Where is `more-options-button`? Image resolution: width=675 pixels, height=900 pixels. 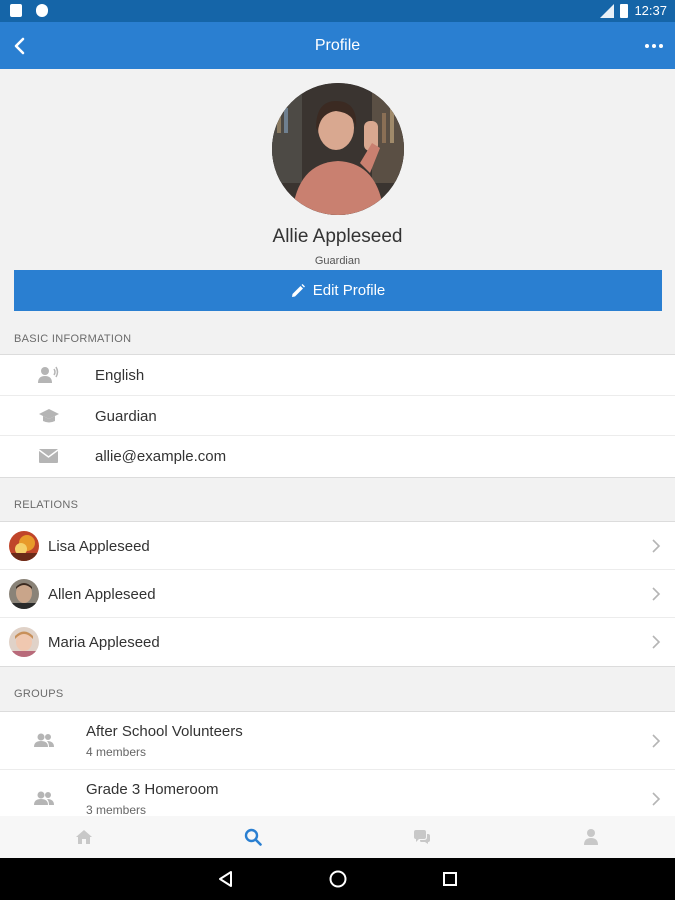
more-options-button is located at coordinates (655, 46).